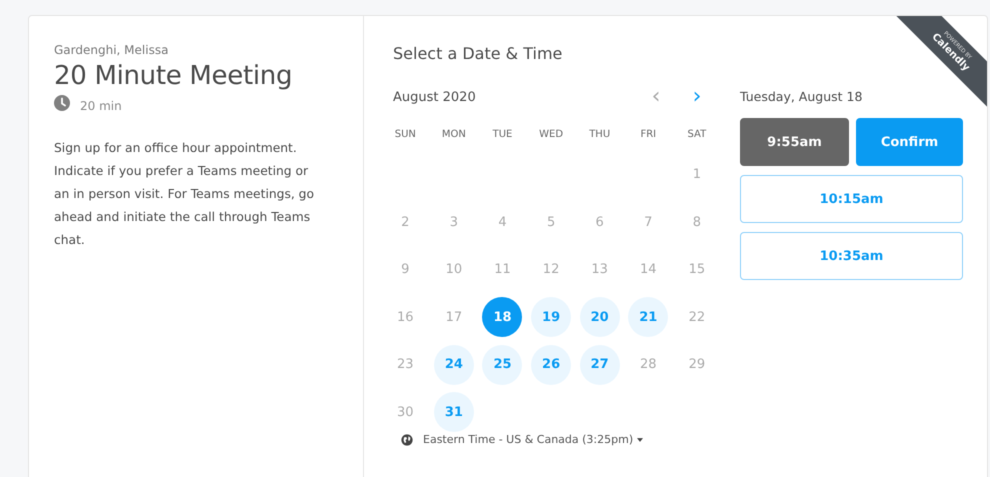 This screenshot has height=477, width=990. I want to click on selected-date-label: Tuesday, August 18, so click(802, 97).